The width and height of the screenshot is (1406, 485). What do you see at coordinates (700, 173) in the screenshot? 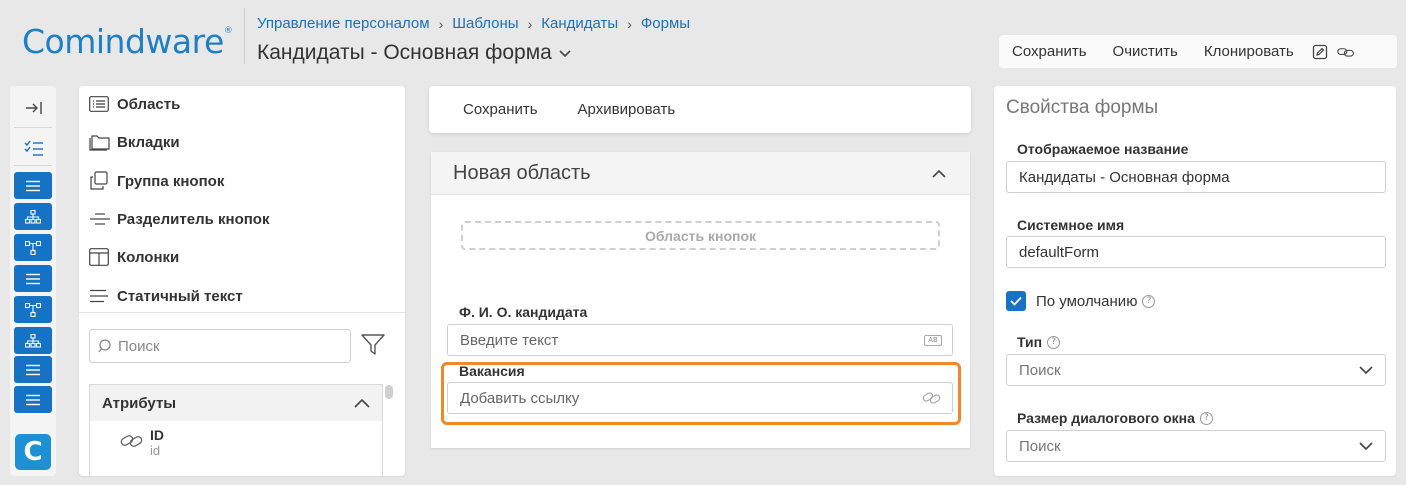
I see `area-header: Новая область` at bounding box center [700, 173].